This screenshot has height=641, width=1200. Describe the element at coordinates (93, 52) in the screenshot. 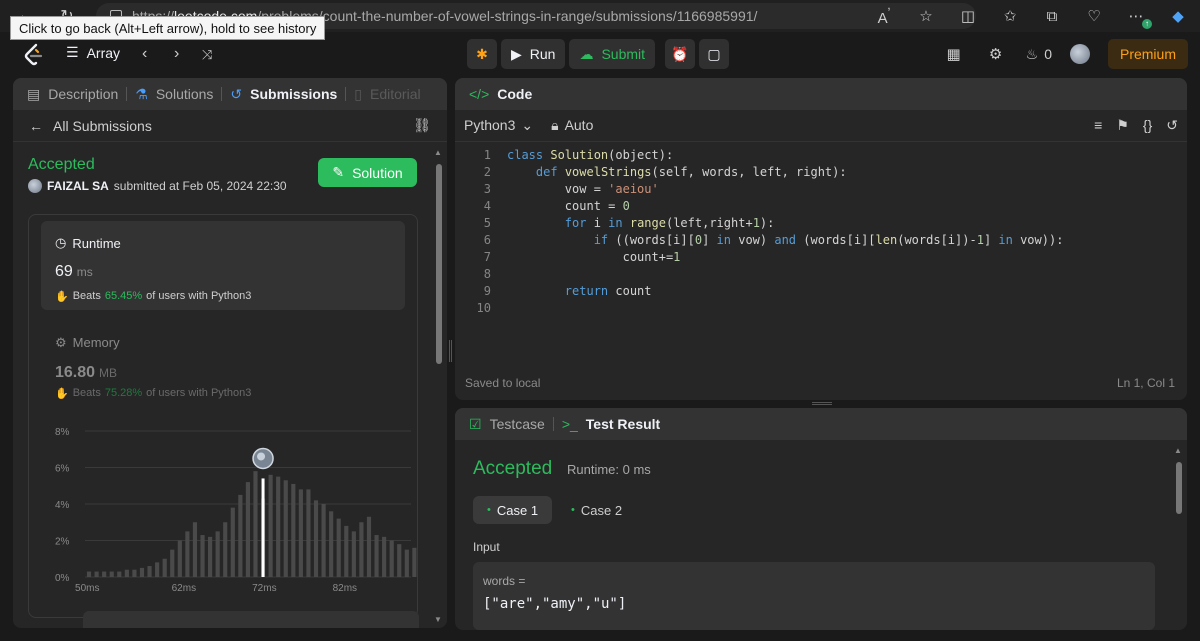

I see `problem-list-button: ☰ Array` at that location.